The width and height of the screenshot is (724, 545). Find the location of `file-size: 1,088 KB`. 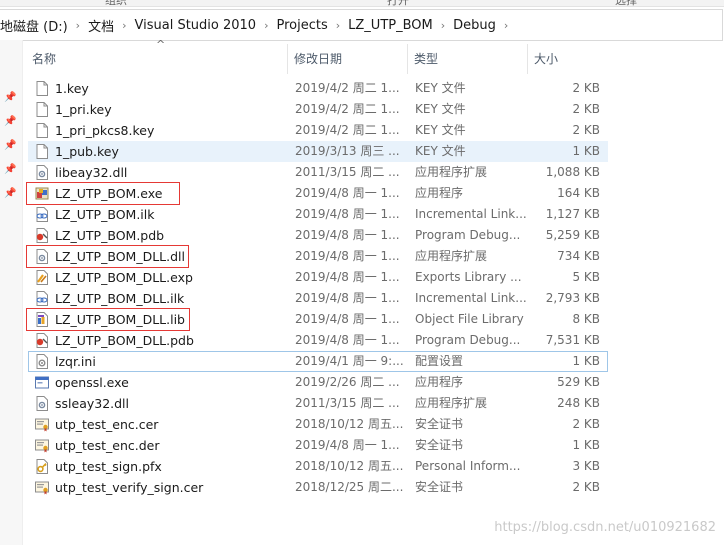

file-size: 1,088 KB is located at coordinates (572, 172).